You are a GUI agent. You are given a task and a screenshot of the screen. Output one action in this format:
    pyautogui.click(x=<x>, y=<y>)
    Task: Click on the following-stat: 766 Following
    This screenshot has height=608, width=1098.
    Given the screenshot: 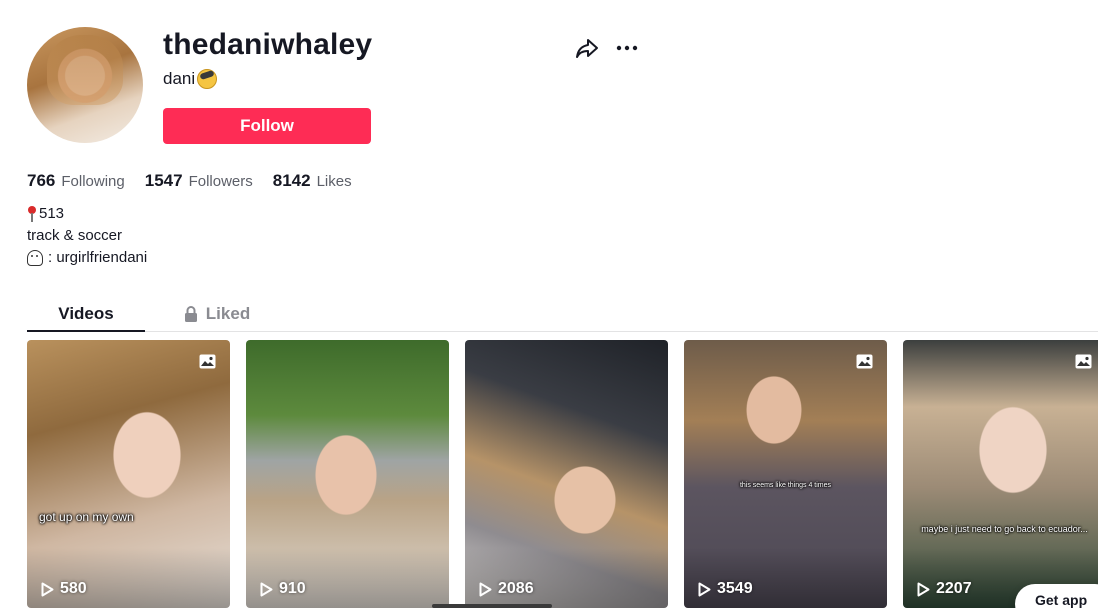 What is the action you would take?
    pyautogui.click(x=76, y=181)
    